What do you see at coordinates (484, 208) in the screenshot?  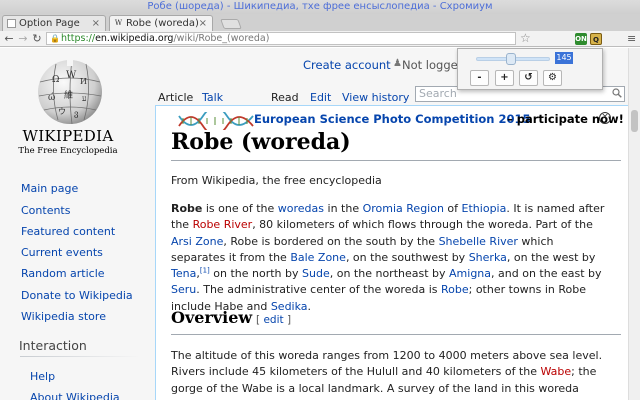 I see `link-ethiopia: Ethiopia` at bounding box center [484, 208].